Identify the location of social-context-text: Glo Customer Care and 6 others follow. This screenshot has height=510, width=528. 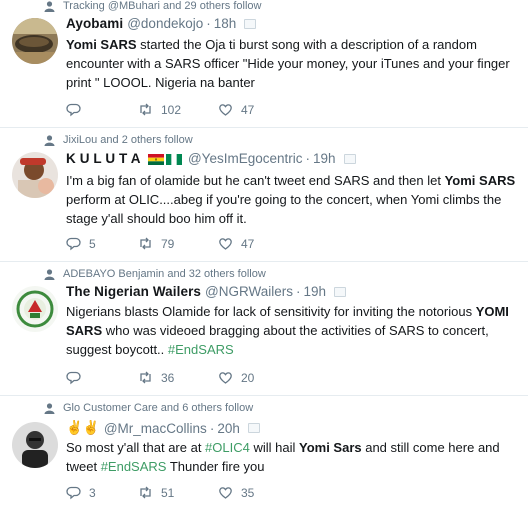
(158, 408).